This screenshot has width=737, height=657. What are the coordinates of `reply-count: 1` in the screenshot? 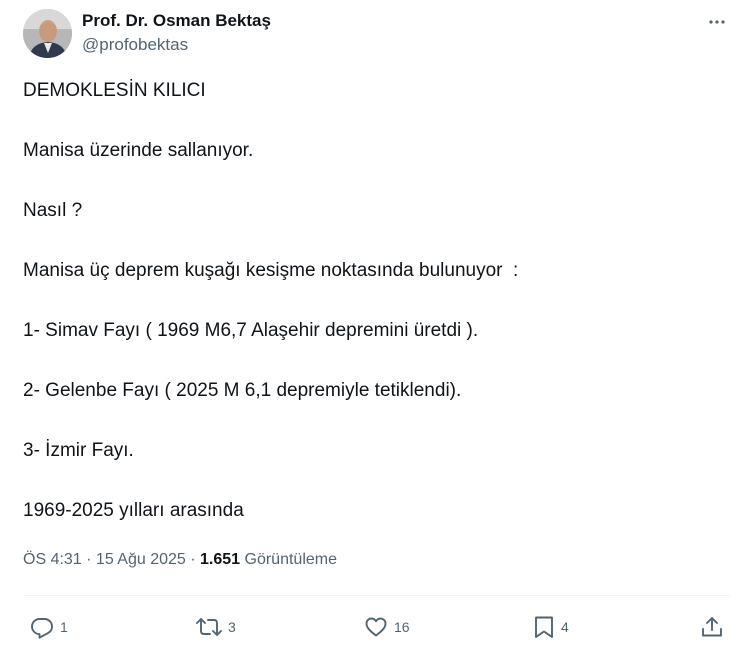 It's located at (64, 627).